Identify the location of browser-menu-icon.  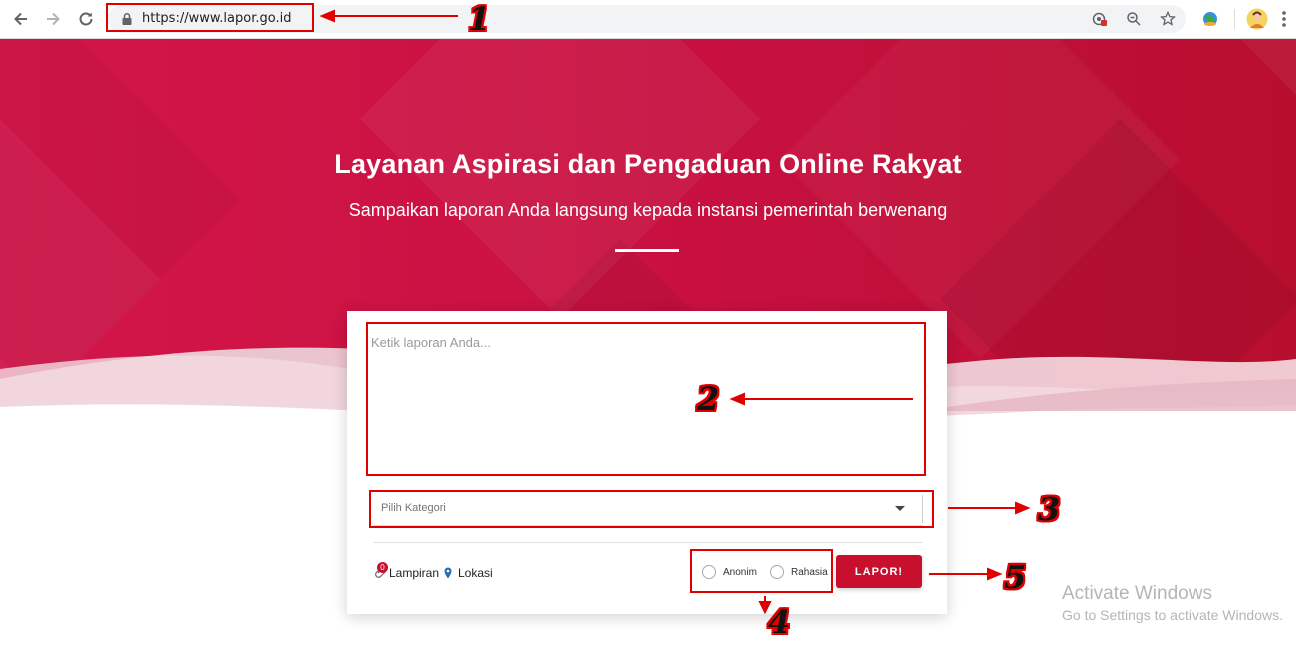
(1284, 19).